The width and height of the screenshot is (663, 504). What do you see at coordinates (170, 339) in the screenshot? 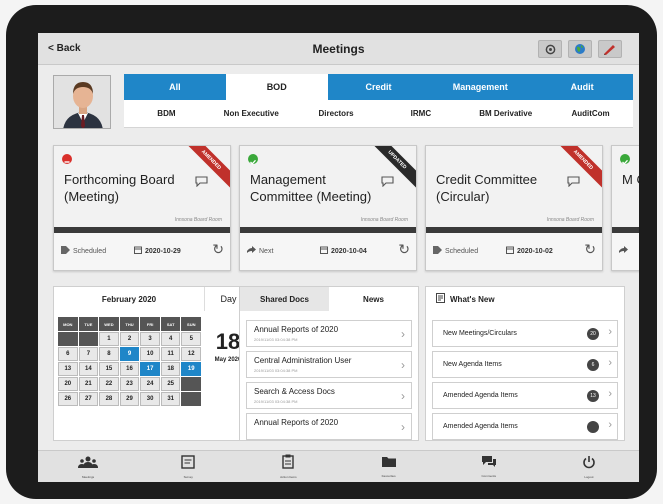
I see `calendar-day: 4` at bounding box center [170, 339].